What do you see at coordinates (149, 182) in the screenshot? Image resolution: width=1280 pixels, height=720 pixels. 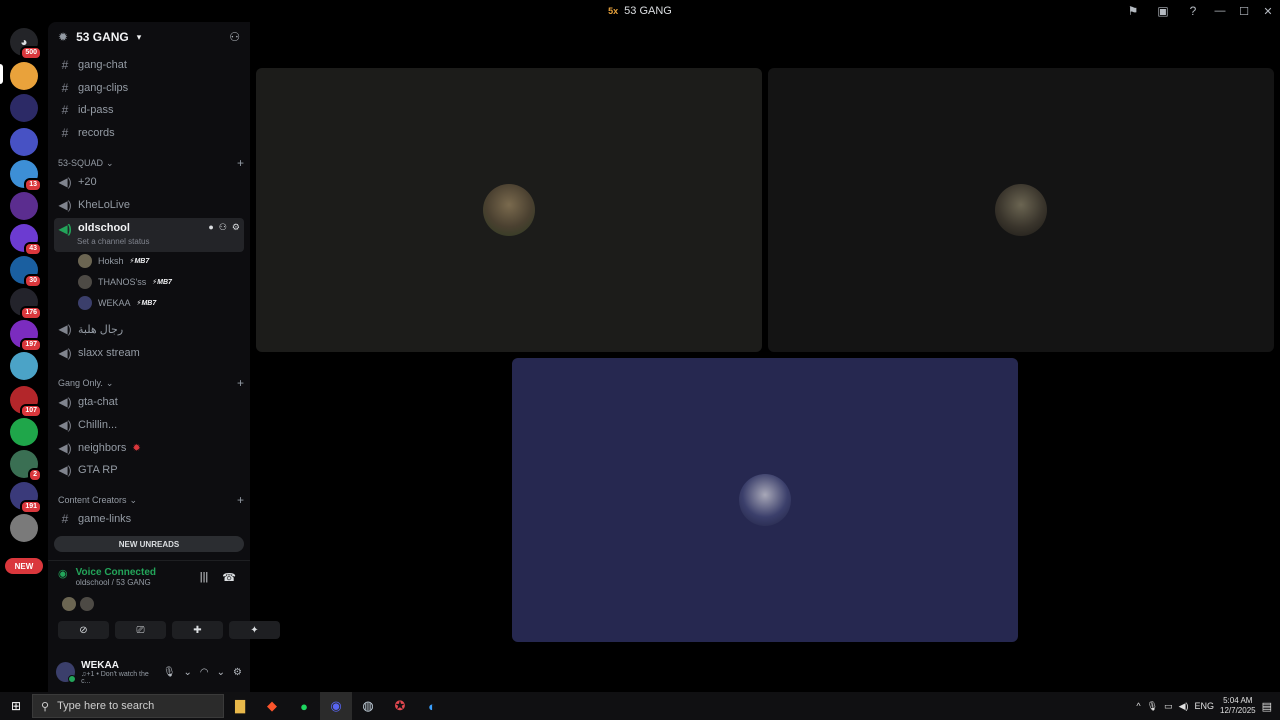 I see `voice-channel-plus20: ◀) +20` at bounding box center [149, 182].